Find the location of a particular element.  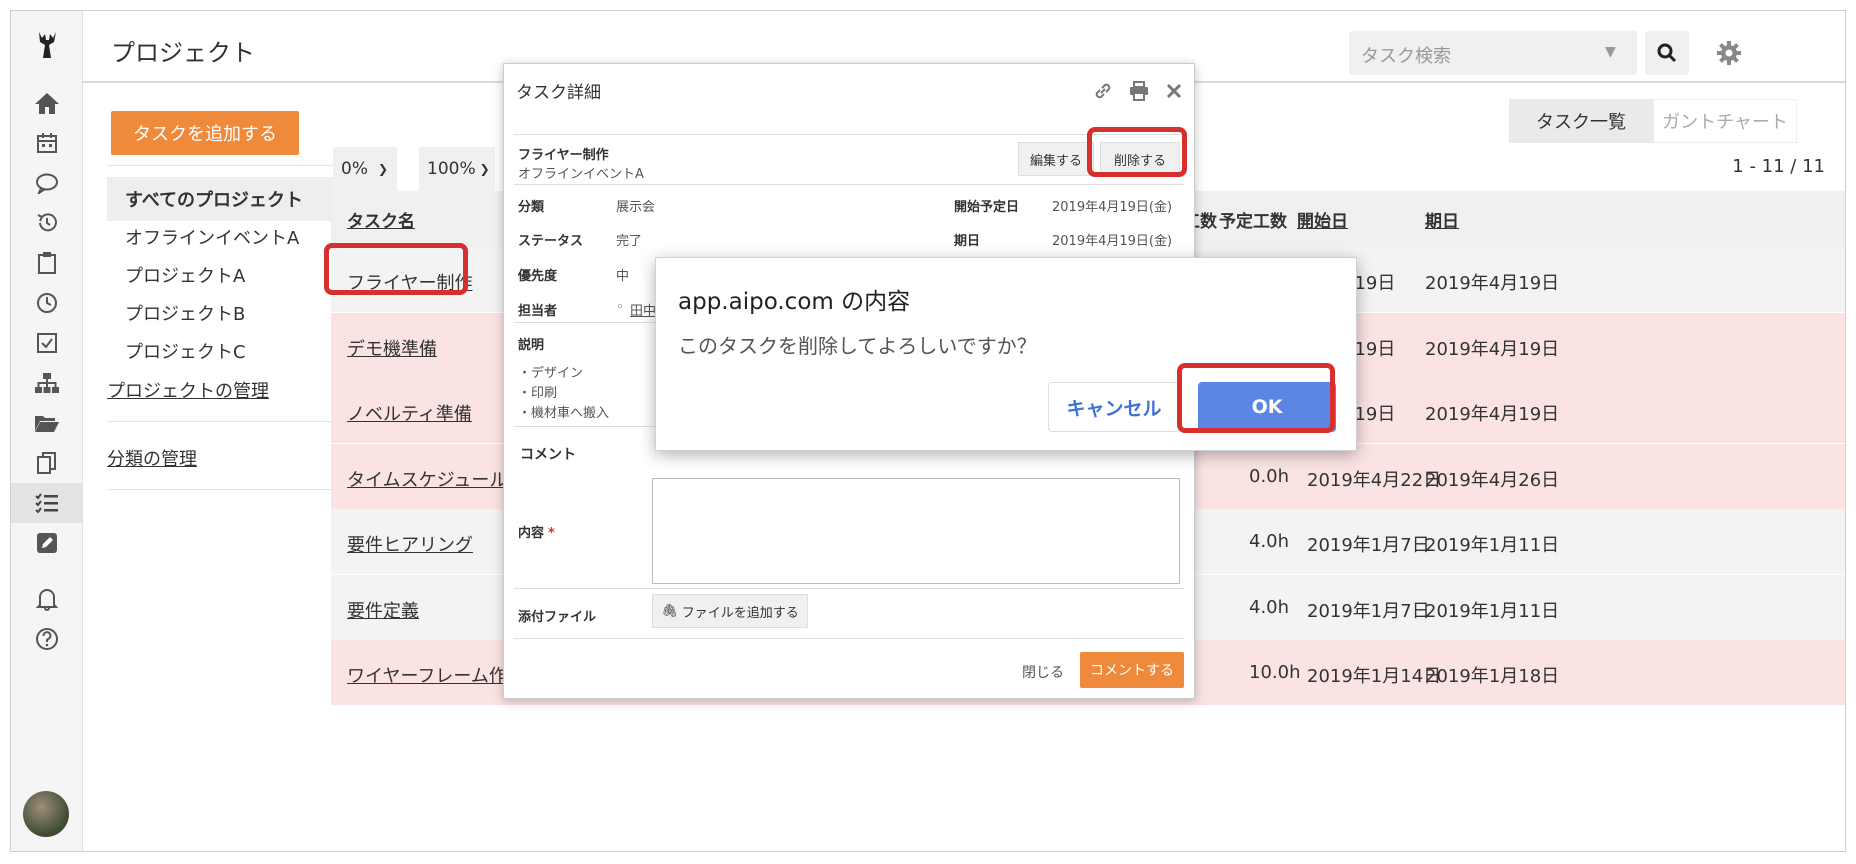

print-icon is located at coordinates (1139, 93).